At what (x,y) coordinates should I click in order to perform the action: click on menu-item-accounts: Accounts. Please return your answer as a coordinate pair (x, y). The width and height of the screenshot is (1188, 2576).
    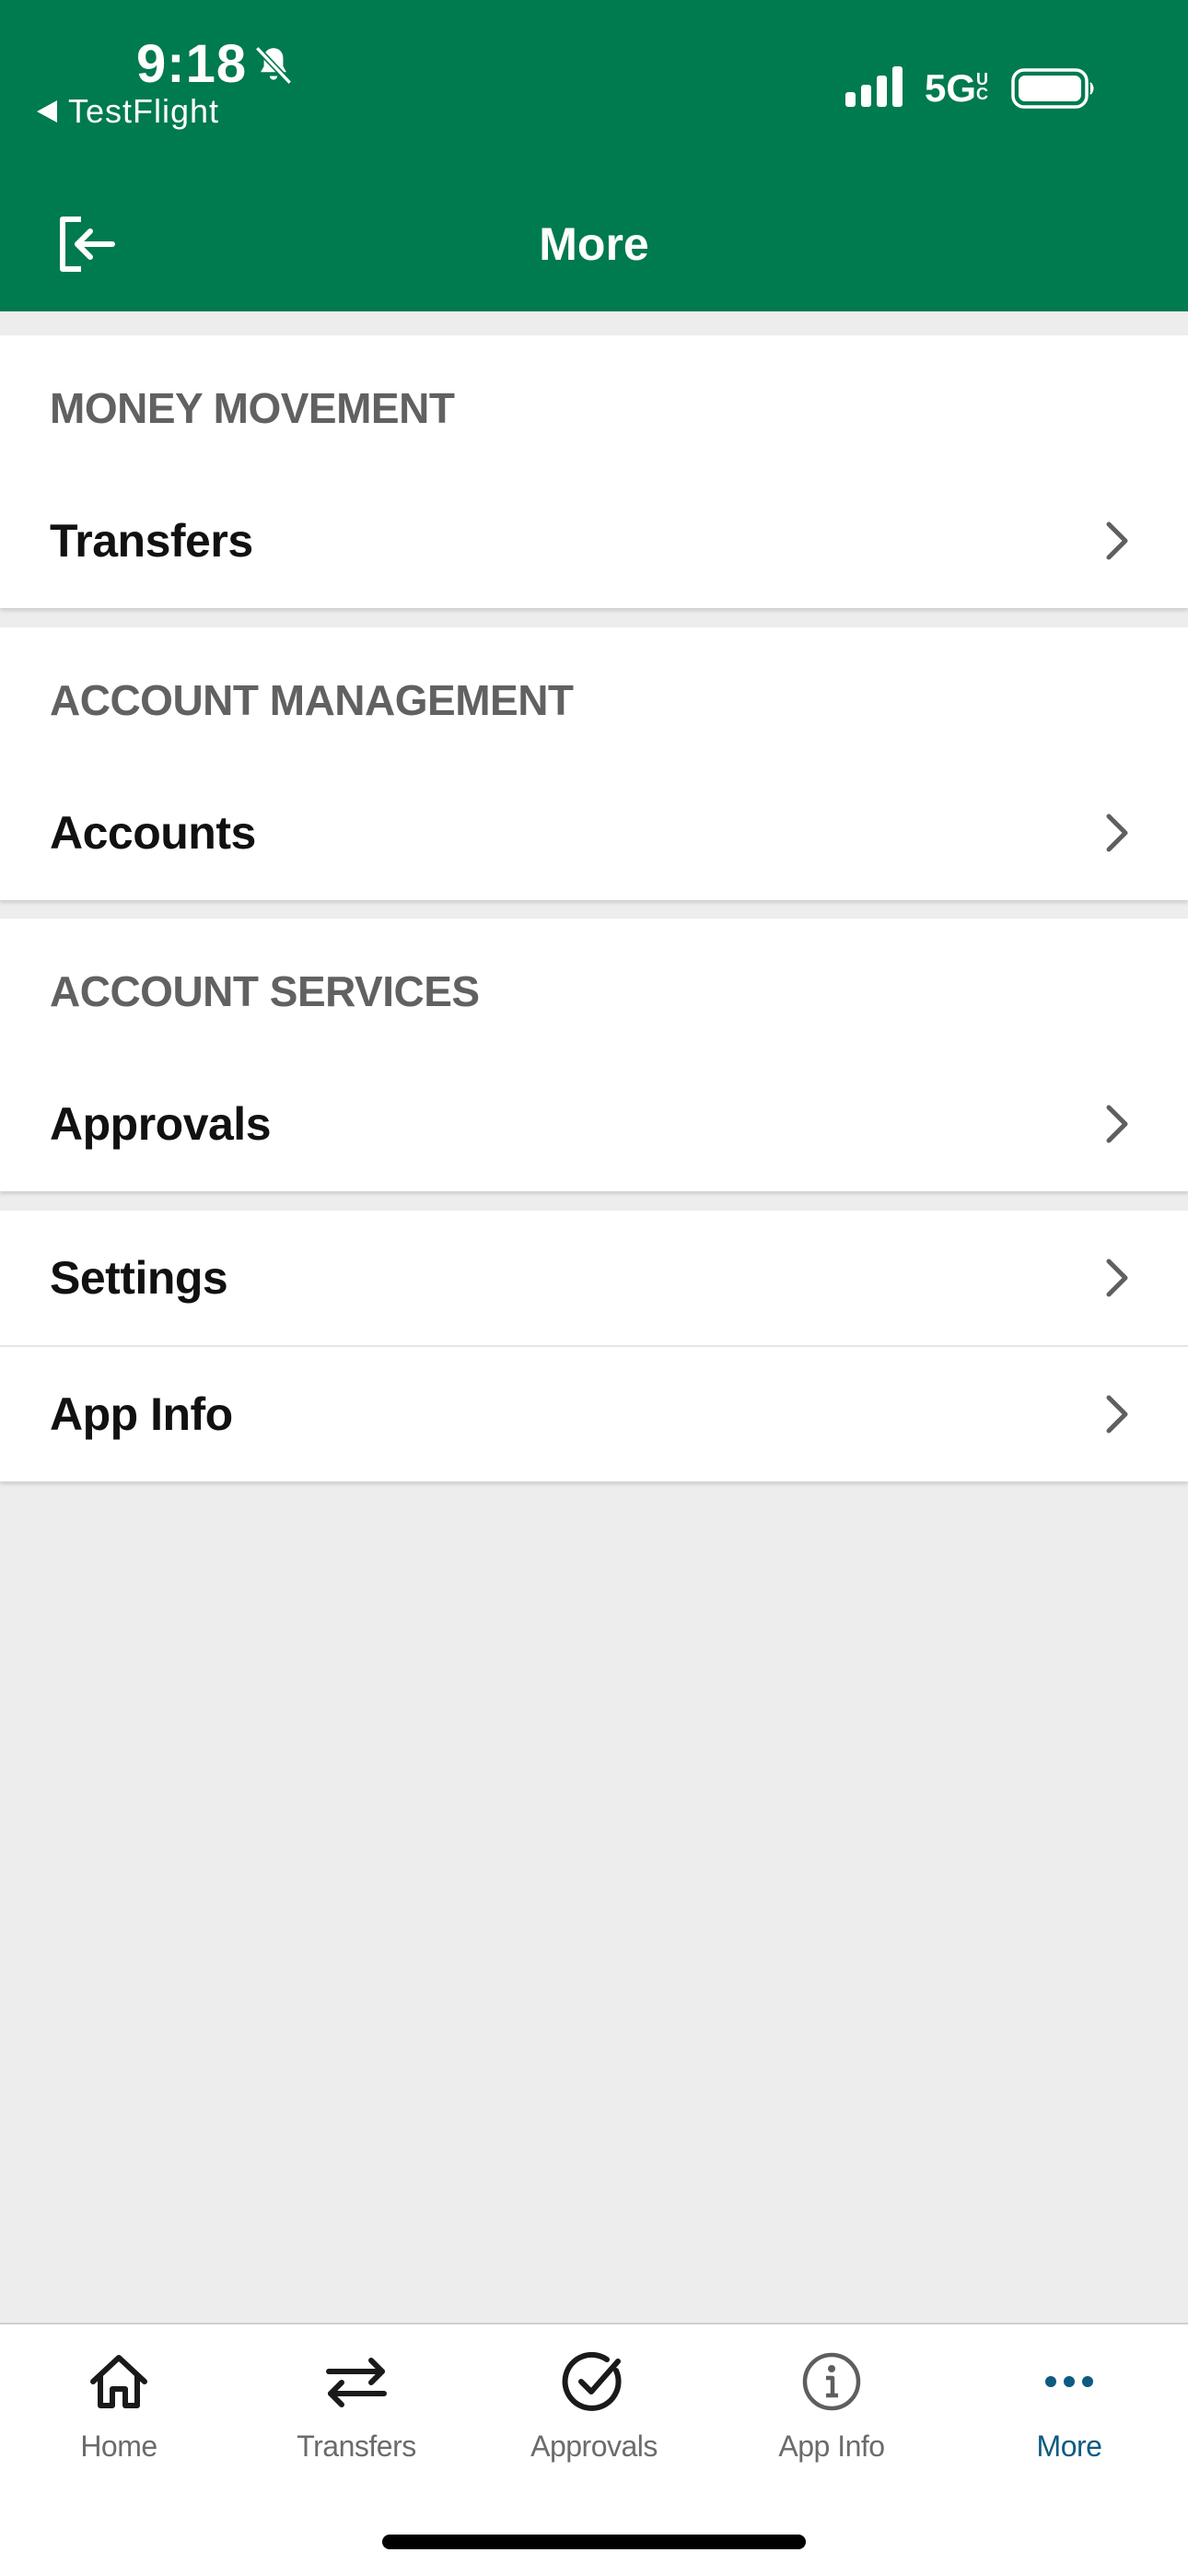
    Looking at the image, I should click on (594, 833).